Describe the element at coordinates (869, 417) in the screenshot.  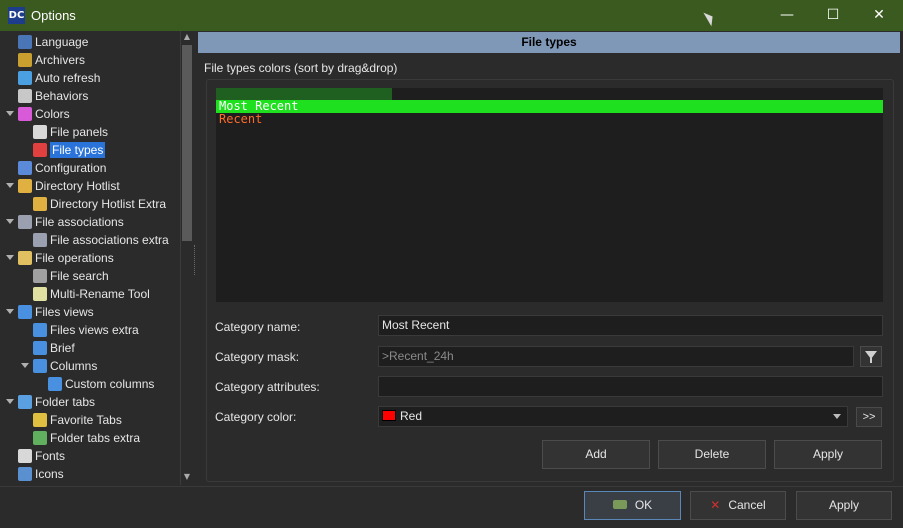
I see `more-colors-button: >>` at that location.